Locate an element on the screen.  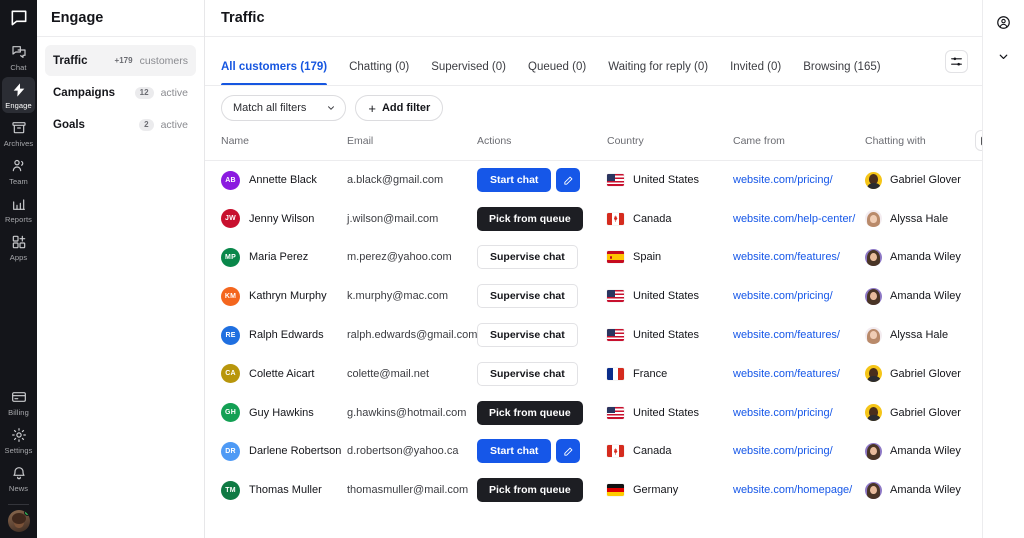
goals-count-badge: 2 is located at coordinates (146, 124).